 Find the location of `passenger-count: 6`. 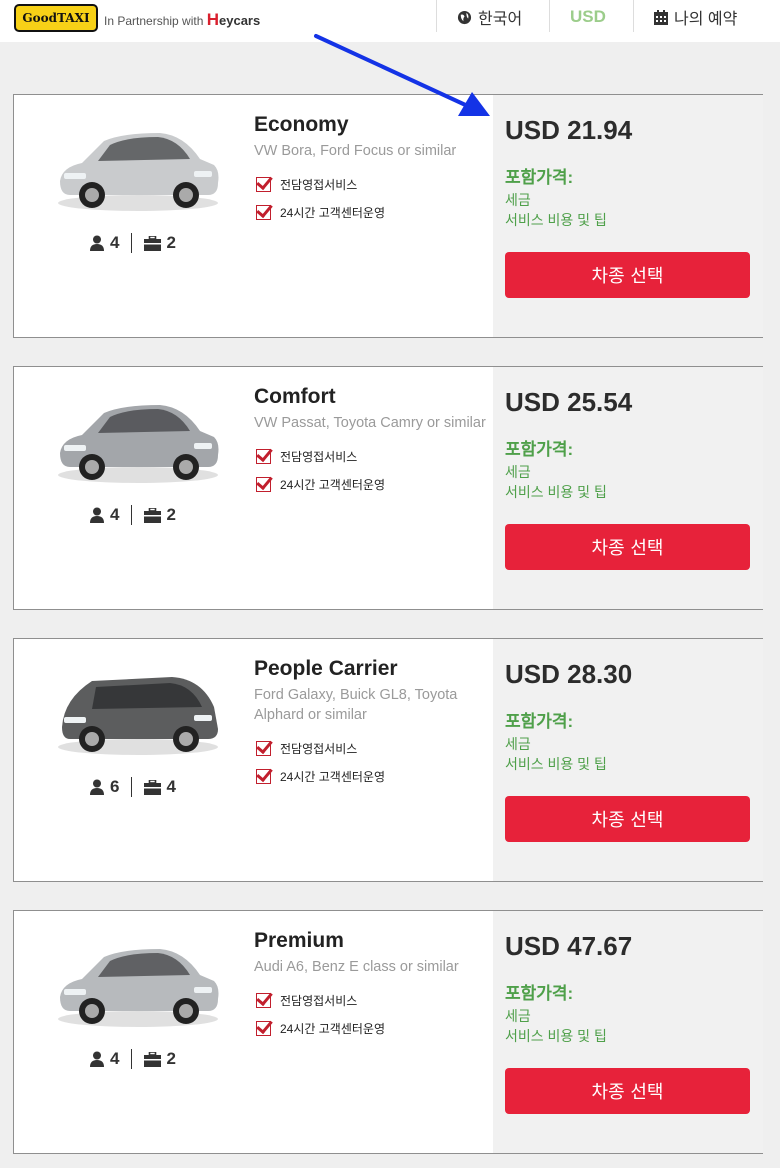

passenger-count: 6 is located at coordinates (115, 786).